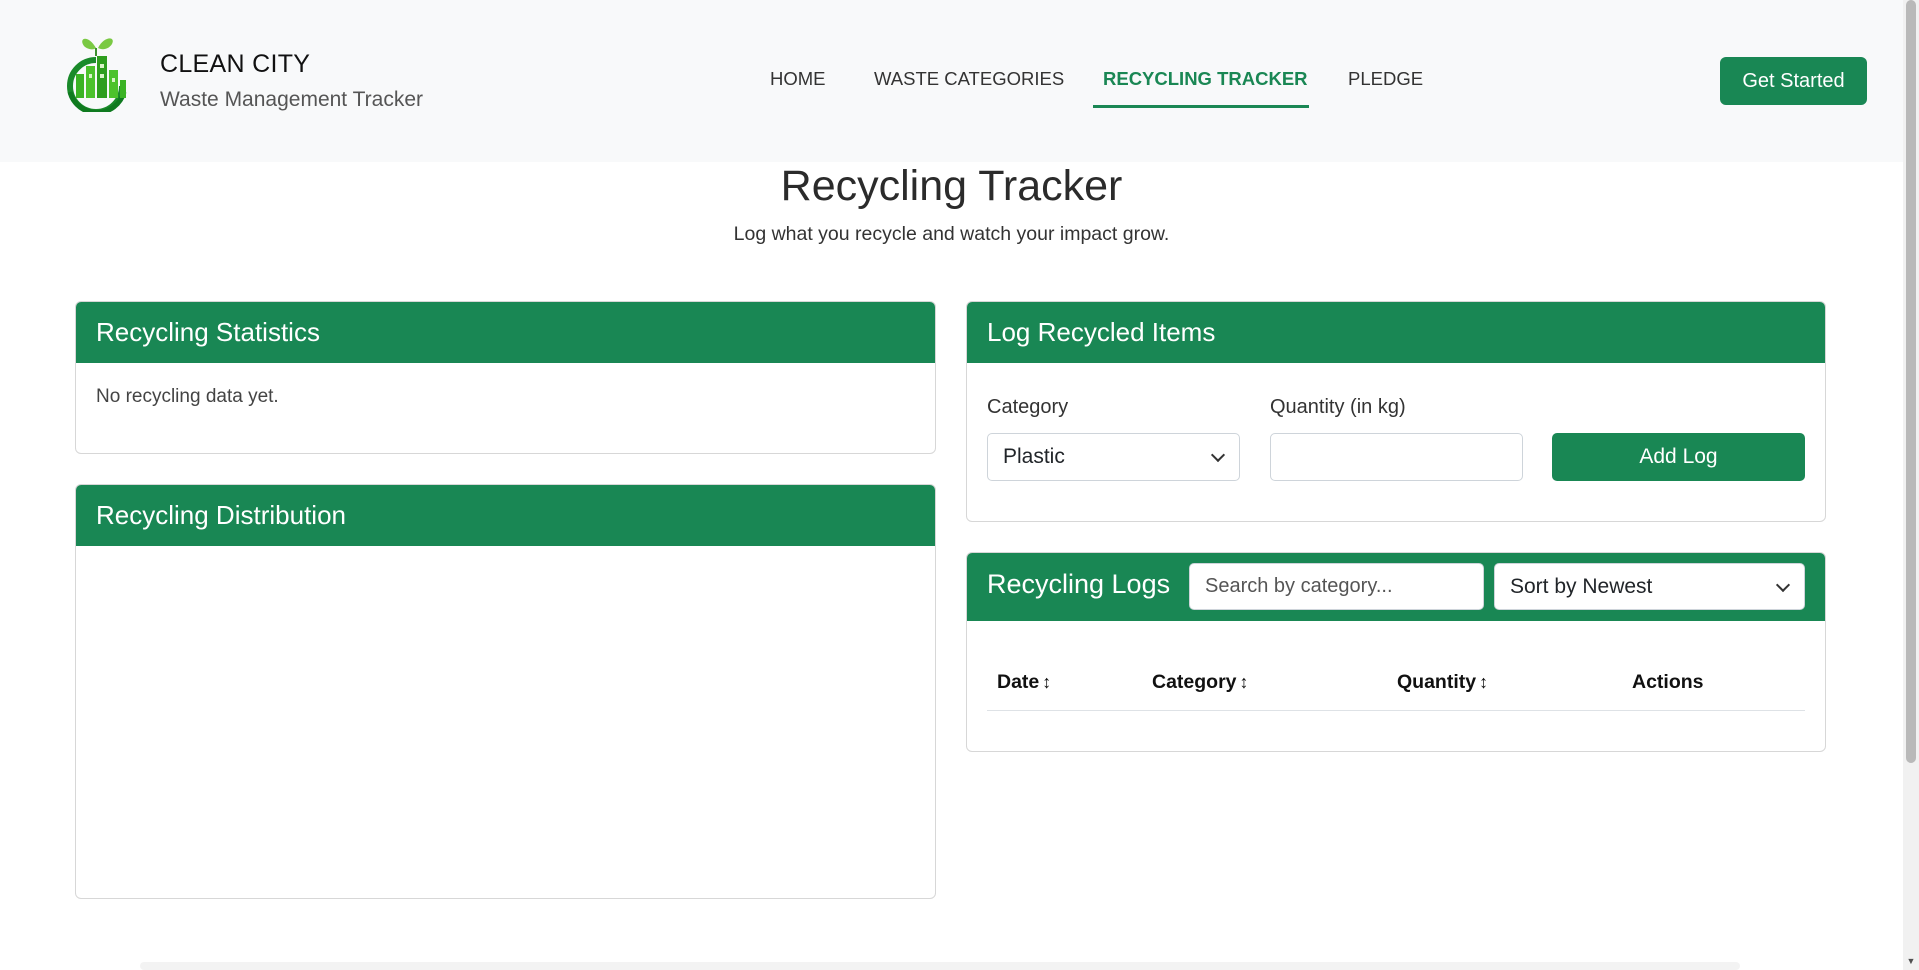 The height and width of the screenshot is (970, 1919). What do you see at coordinates (1396, 332) in the screenshot?
I see `log-form-title: Log Recycled Items` at bounding box center [1396, 332].